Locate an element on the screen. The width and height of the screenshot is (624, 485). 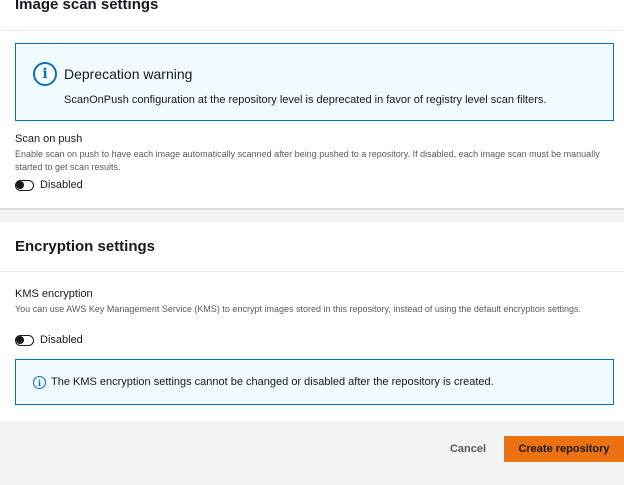
kms-encryption-toggle is located at coordinates (24, 340).